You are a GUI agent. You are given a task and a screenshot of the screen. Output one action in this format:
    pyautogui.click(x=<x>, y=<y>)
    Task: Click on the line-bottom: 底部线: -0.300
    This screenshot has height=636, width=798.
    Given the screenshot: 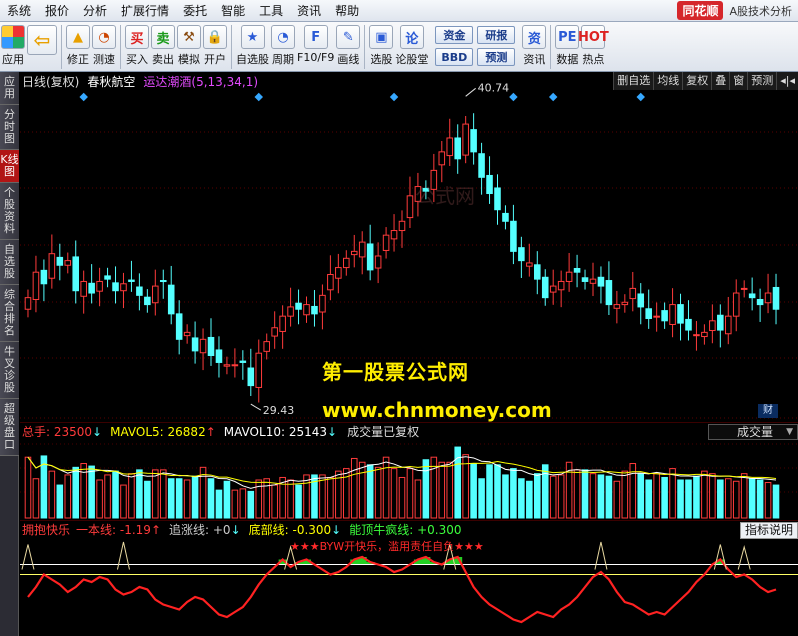 What is the action you would take?
    pyautogui.click(x=290, y=530)
    